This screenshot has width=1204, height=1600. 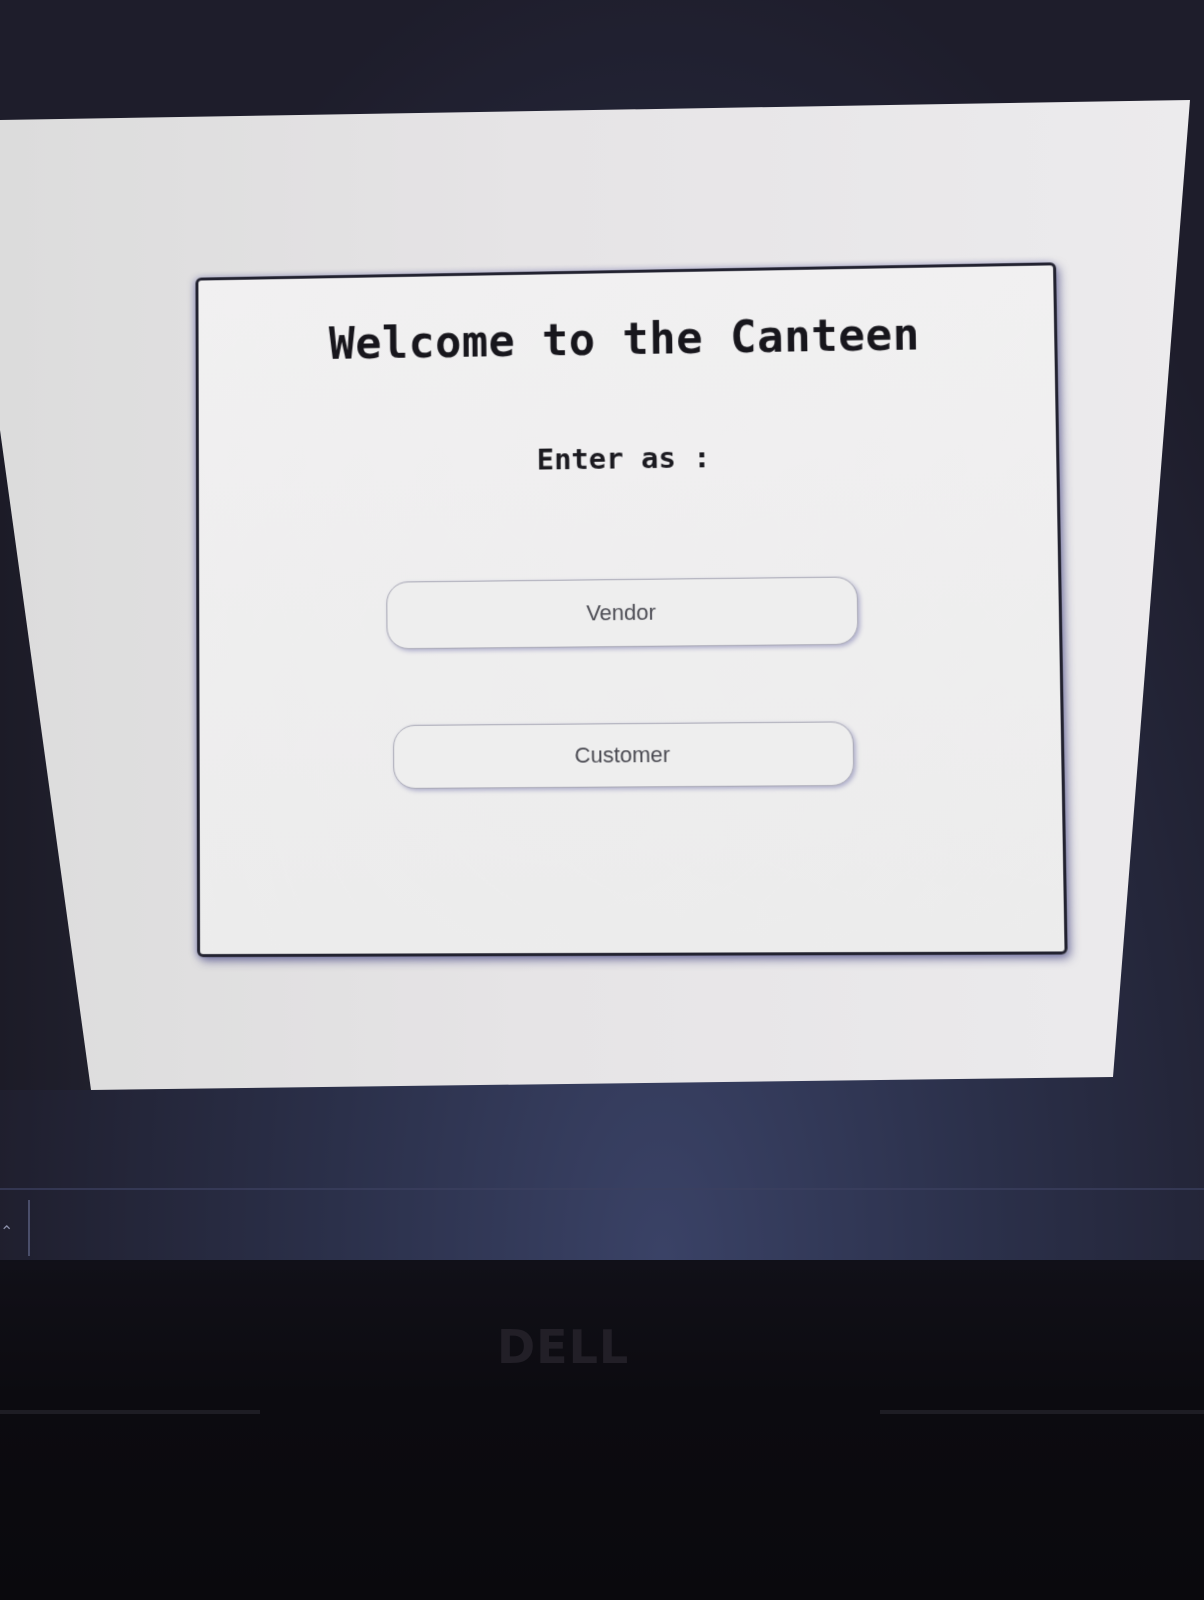 I want to click on vendor-button: Vendor, so click(x=622, y=613).